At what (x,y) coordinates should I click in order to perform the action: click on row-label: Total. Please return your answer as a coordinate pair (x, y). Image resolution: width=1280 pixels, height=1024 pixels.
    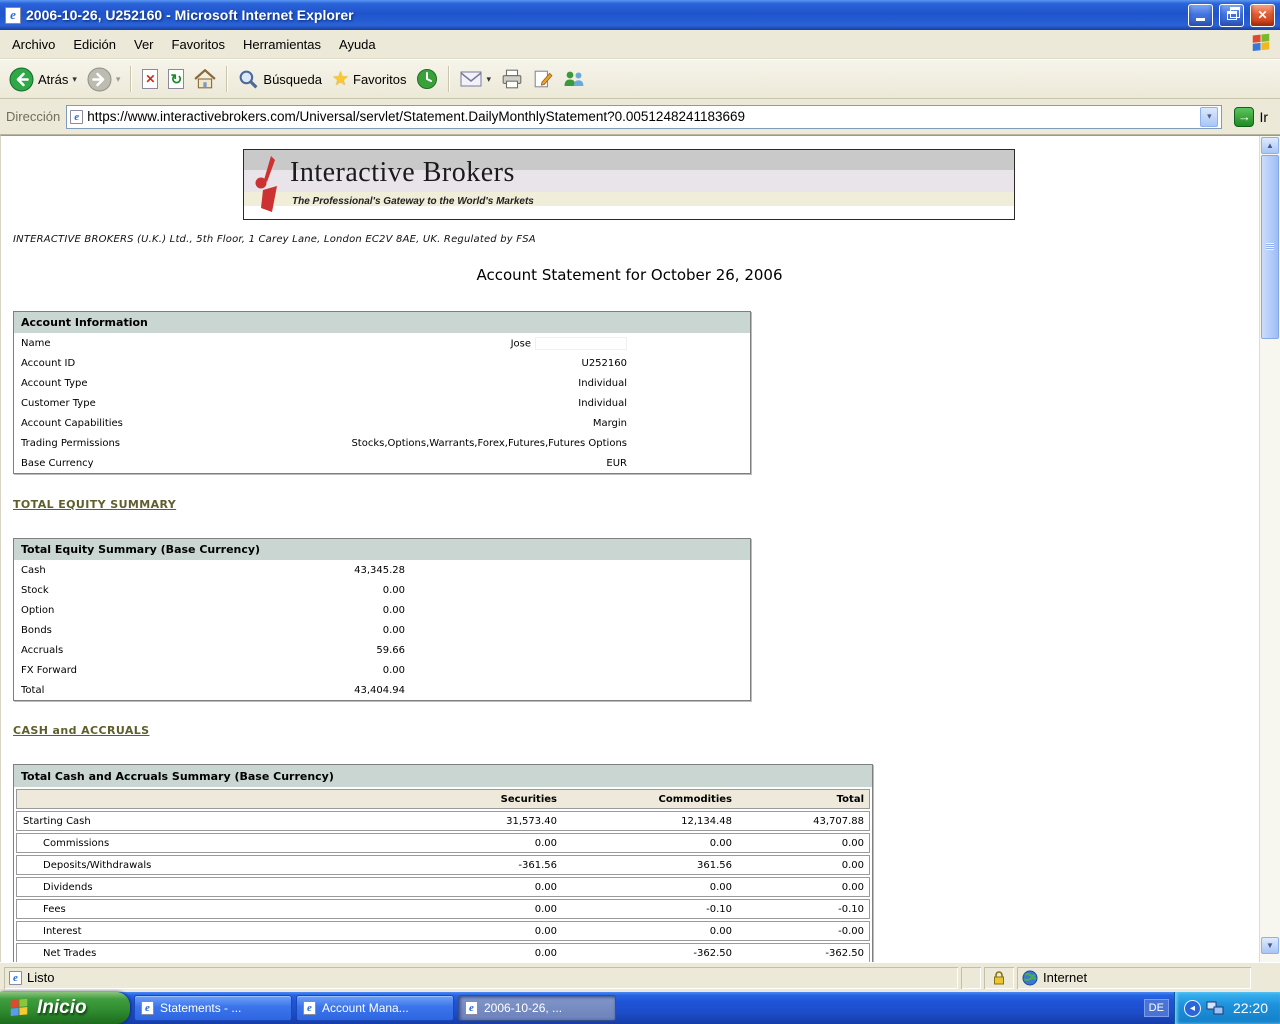
    Looking at the image, I should click on (33, 690).